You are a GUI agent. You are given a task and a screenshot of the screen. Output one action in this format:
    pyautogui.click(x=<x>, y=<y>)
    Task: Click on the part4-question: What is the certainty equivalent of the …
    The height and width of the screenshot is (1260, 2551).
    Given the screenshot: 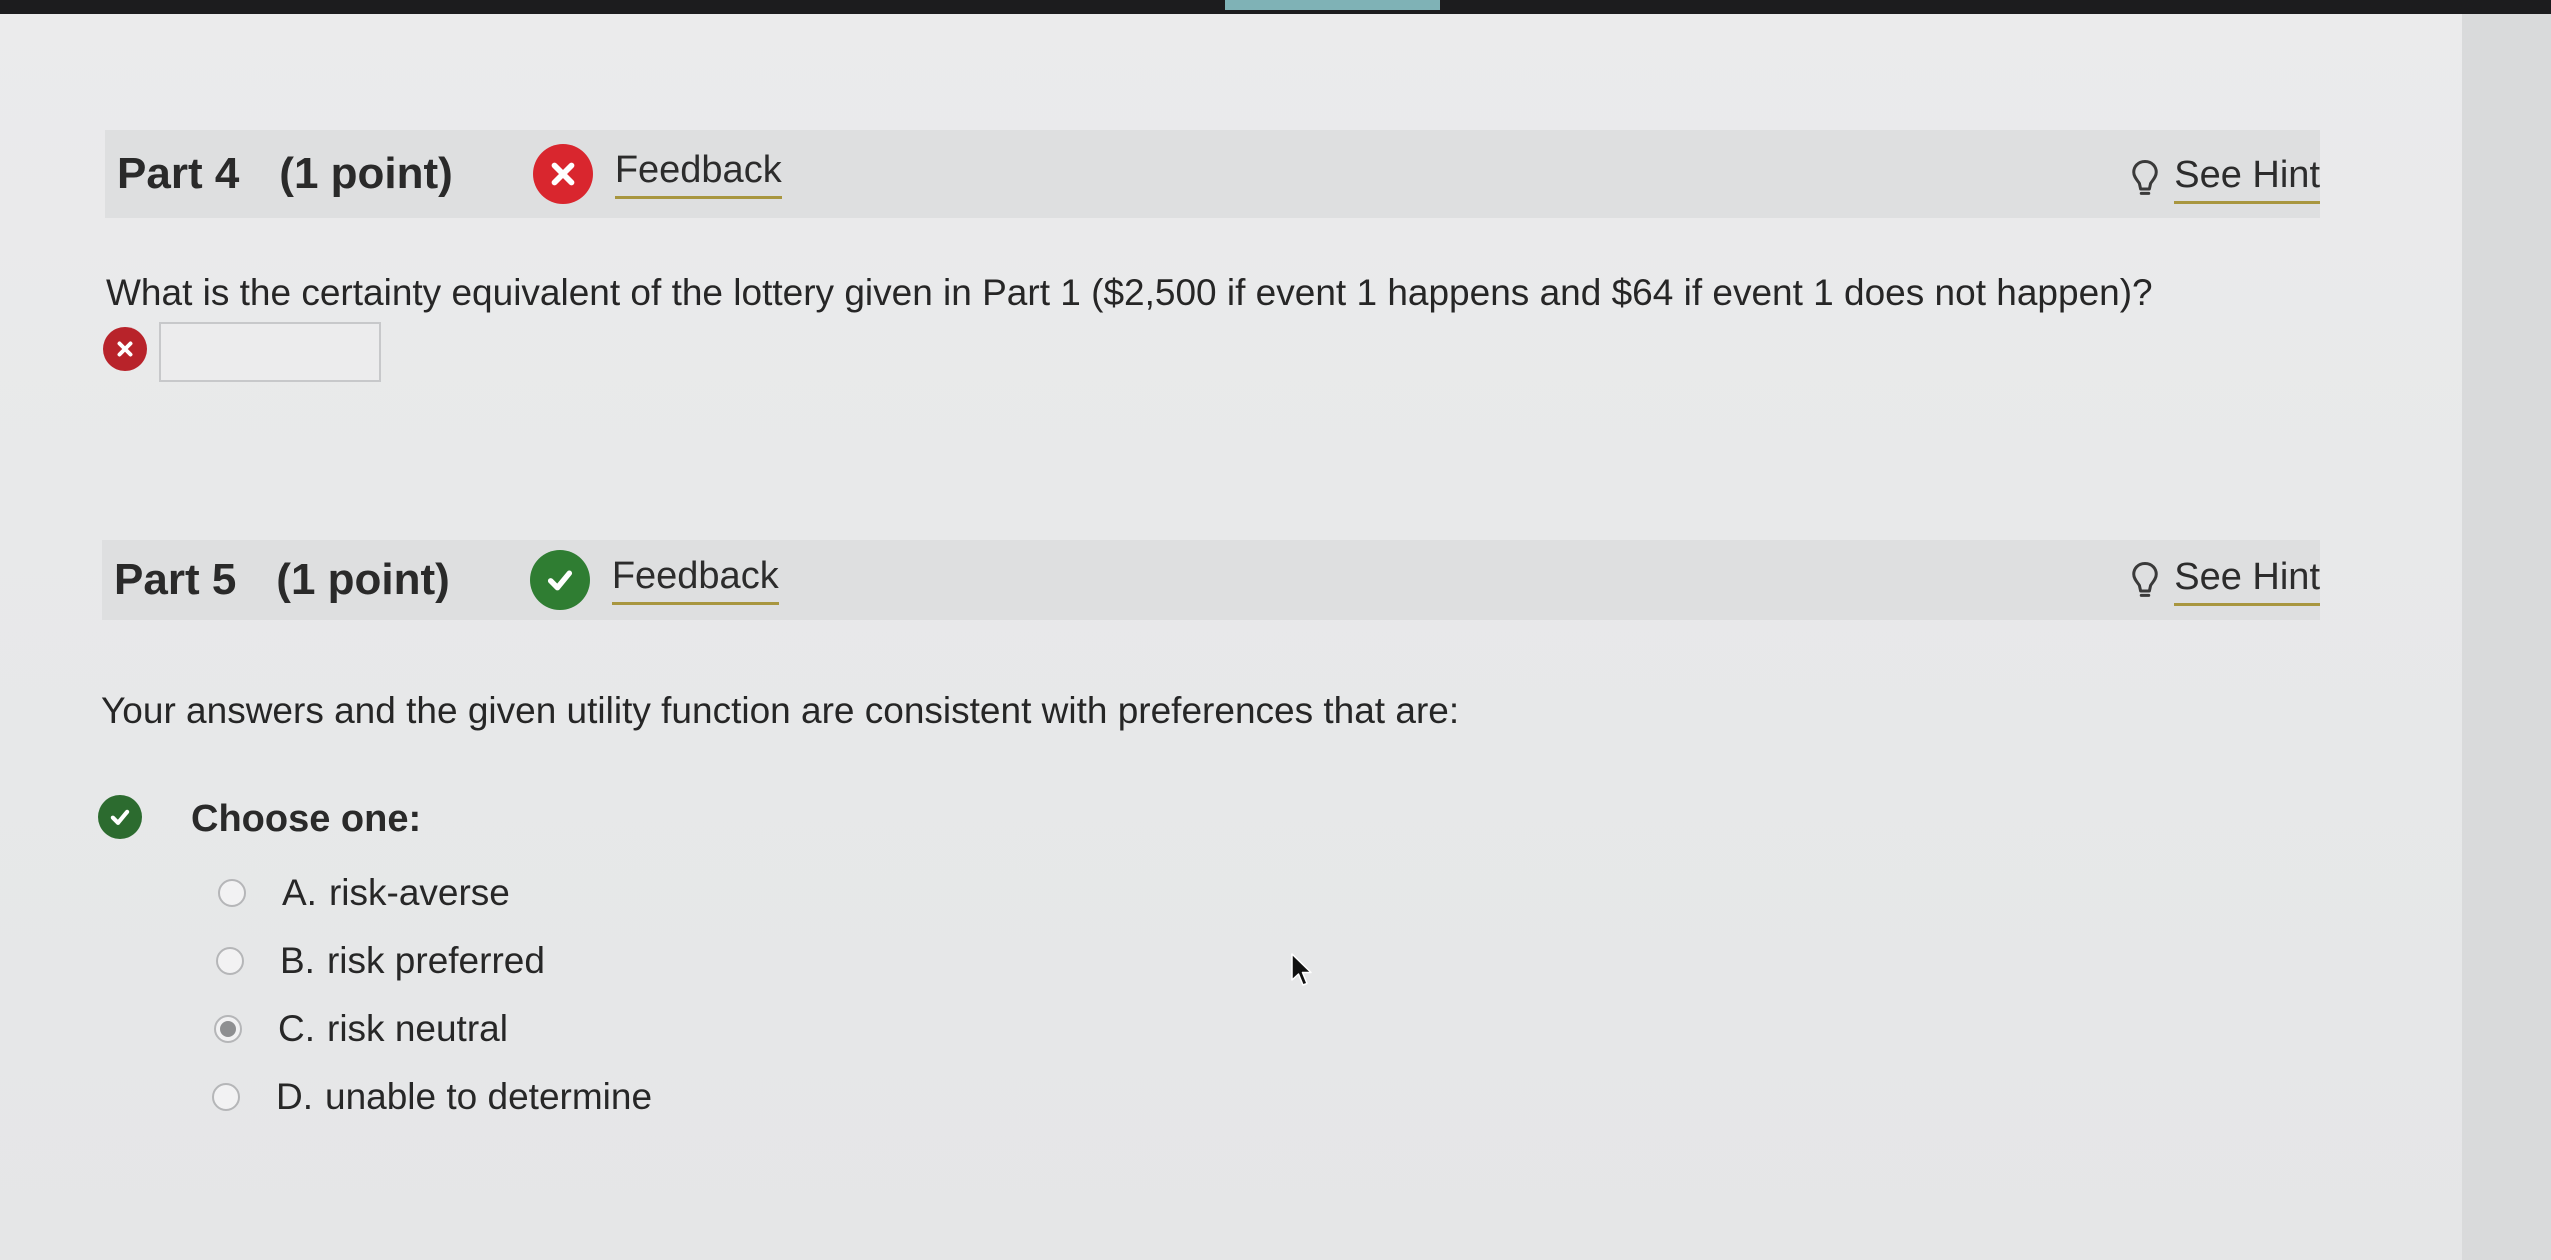 What is the action you would take?
    pyautogui.click(x=1129, y=292)
    